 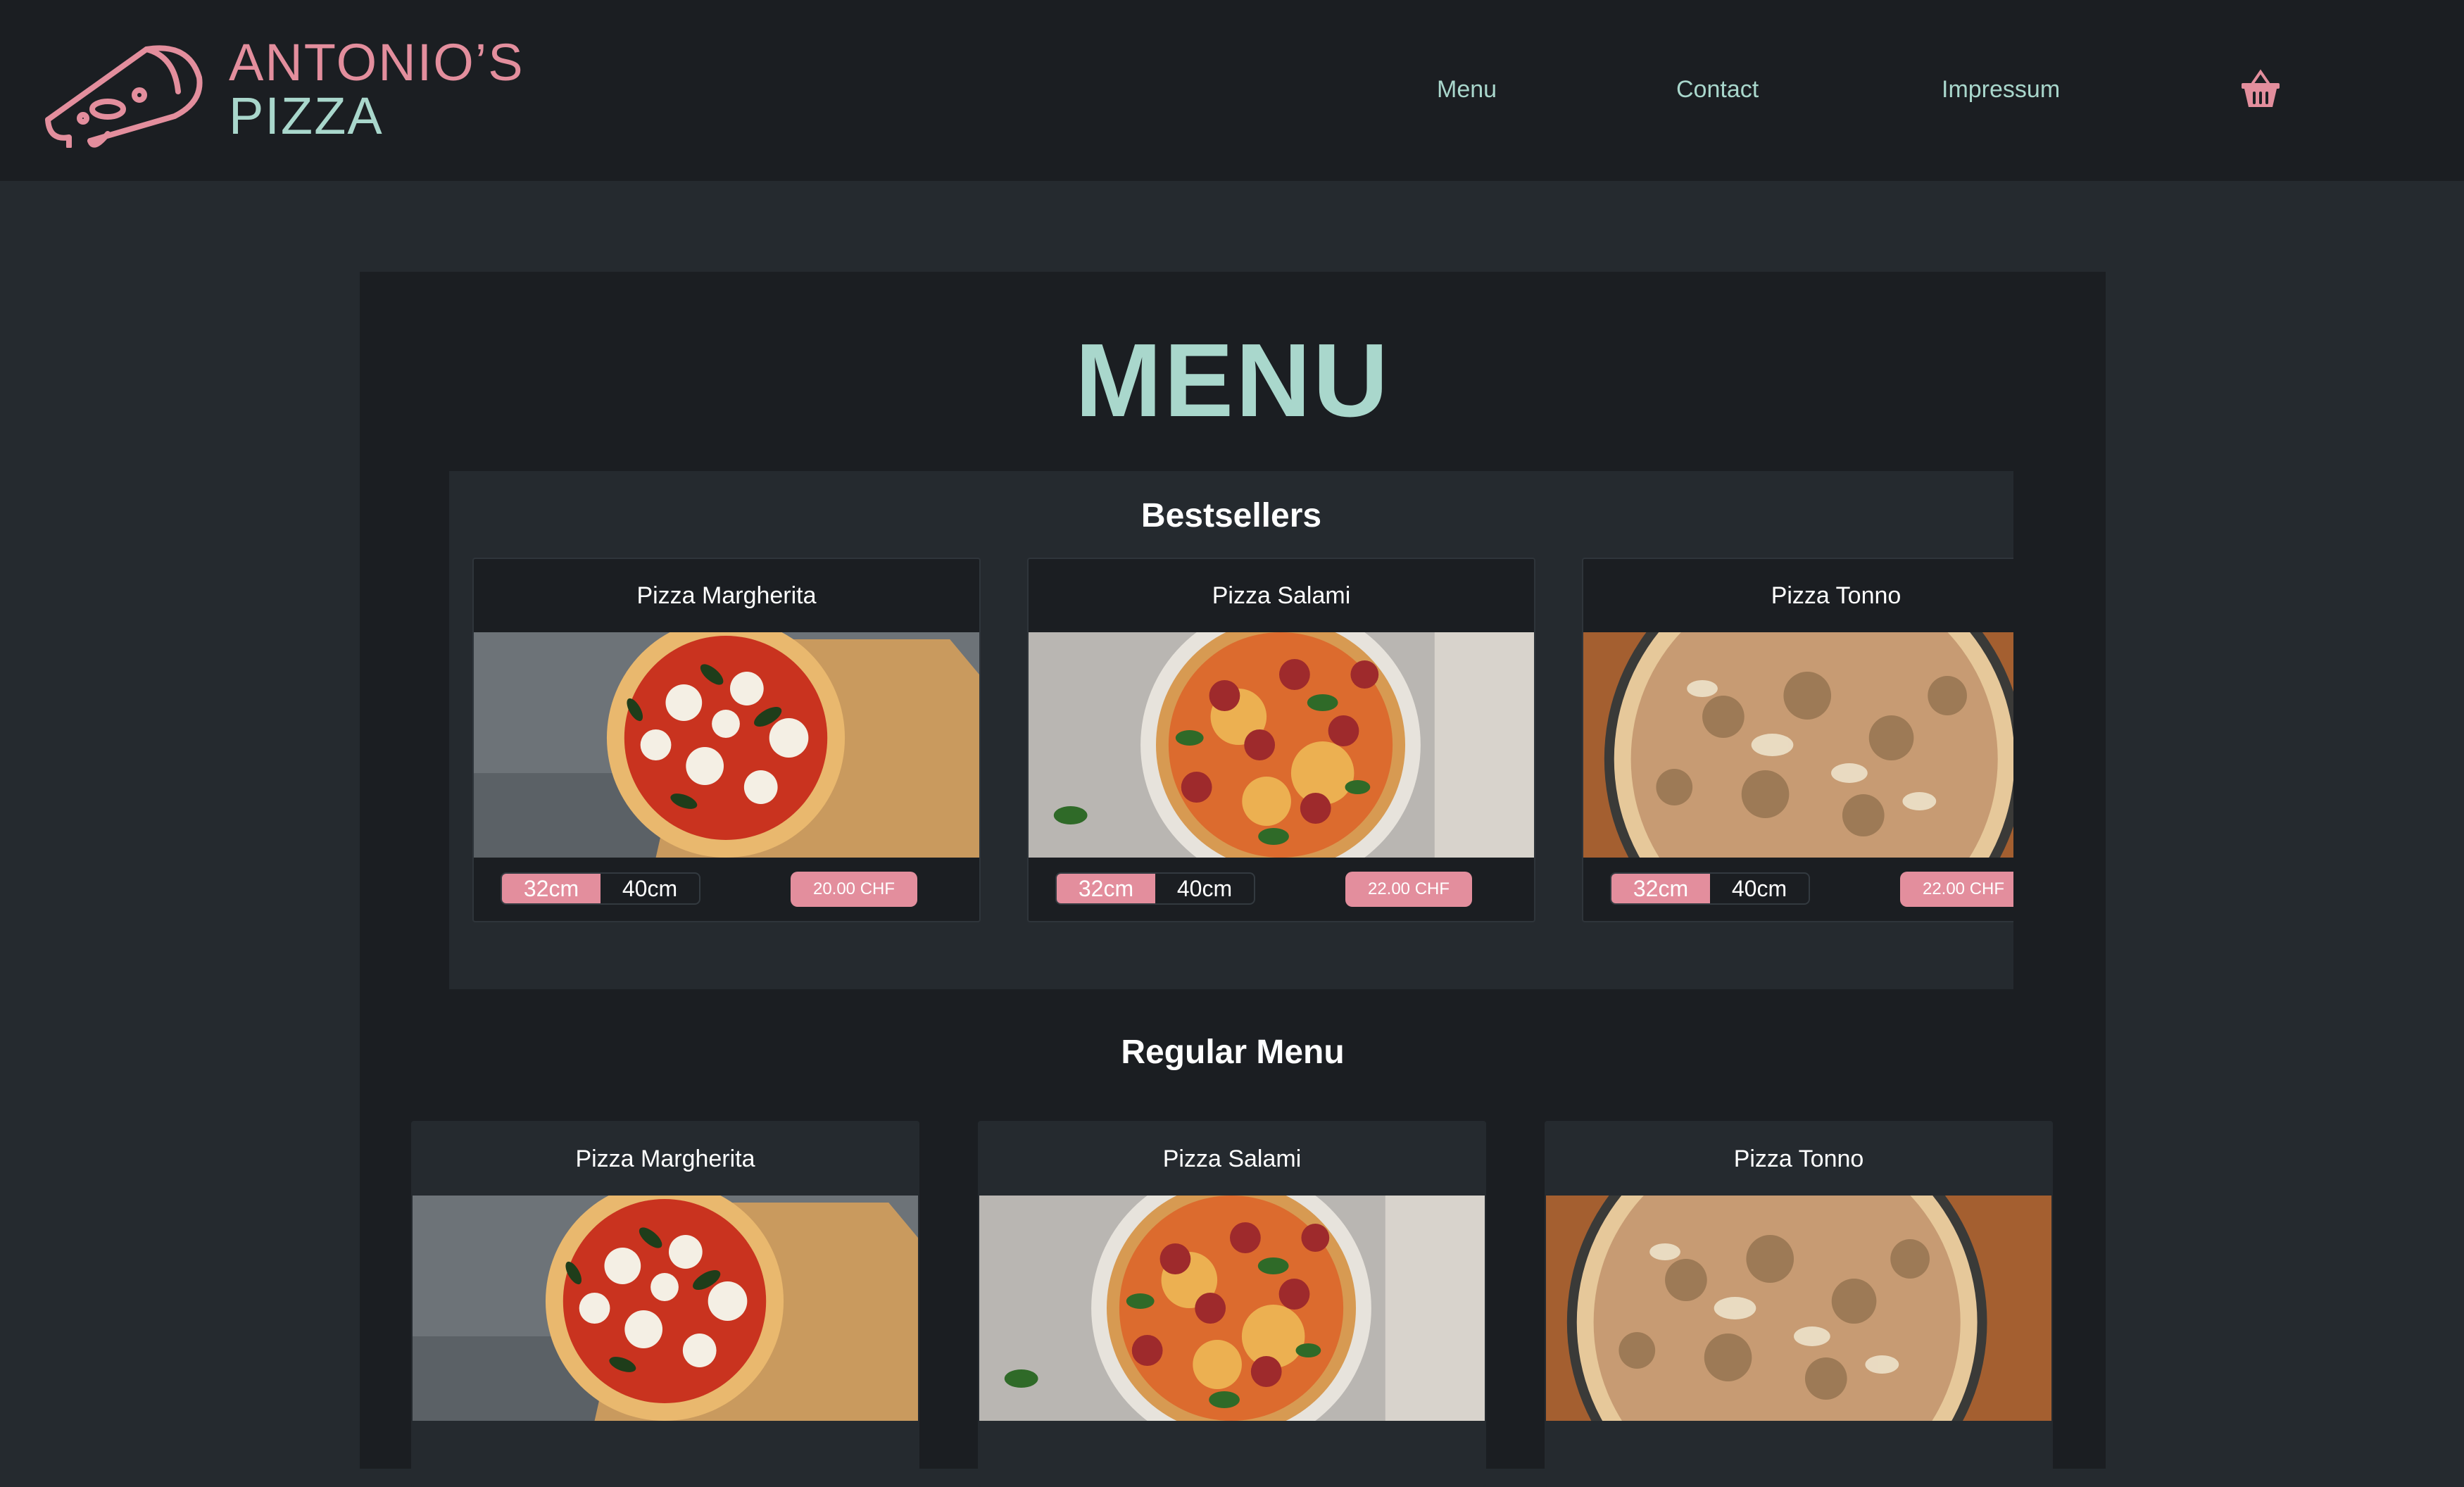 I want to click on price-badge: 20.00 CHF, so click(x=854, y=890).